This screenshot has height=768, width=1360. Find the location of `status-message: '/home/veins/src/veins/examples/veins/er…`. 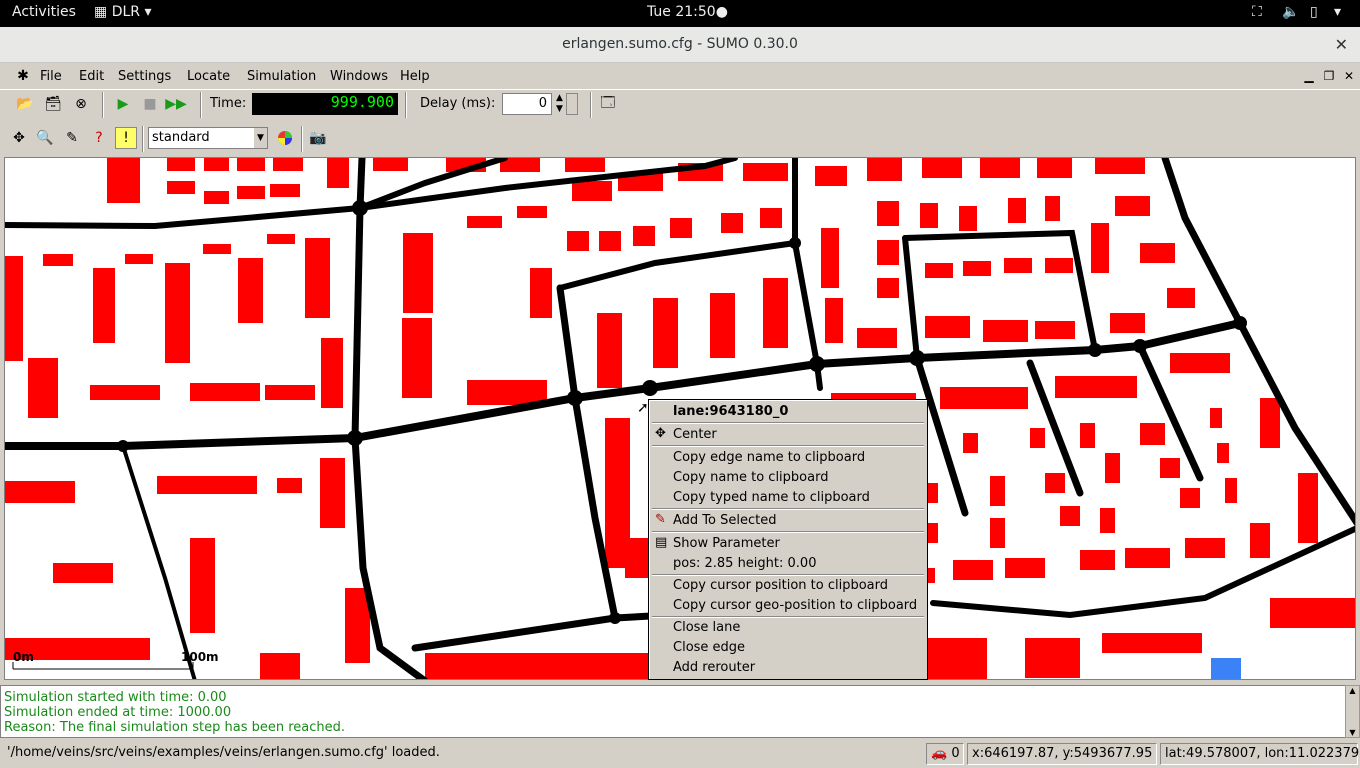

status-message: '/home/veins/src/veins/examples/veins/er… is located at coordinates (223, 752).